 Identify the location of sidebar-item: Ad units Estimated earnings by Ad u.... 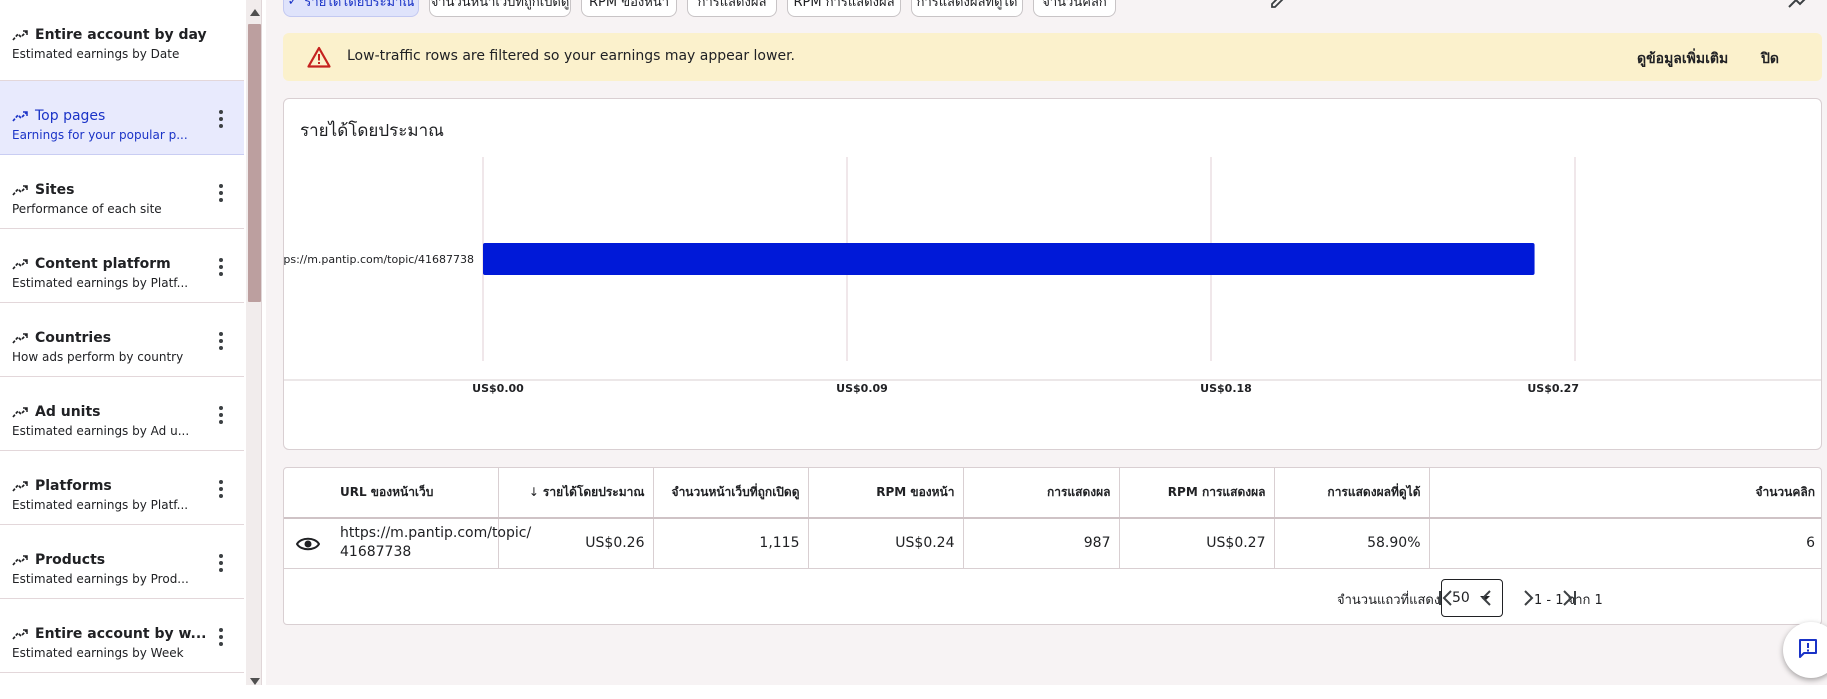
(122, 414).